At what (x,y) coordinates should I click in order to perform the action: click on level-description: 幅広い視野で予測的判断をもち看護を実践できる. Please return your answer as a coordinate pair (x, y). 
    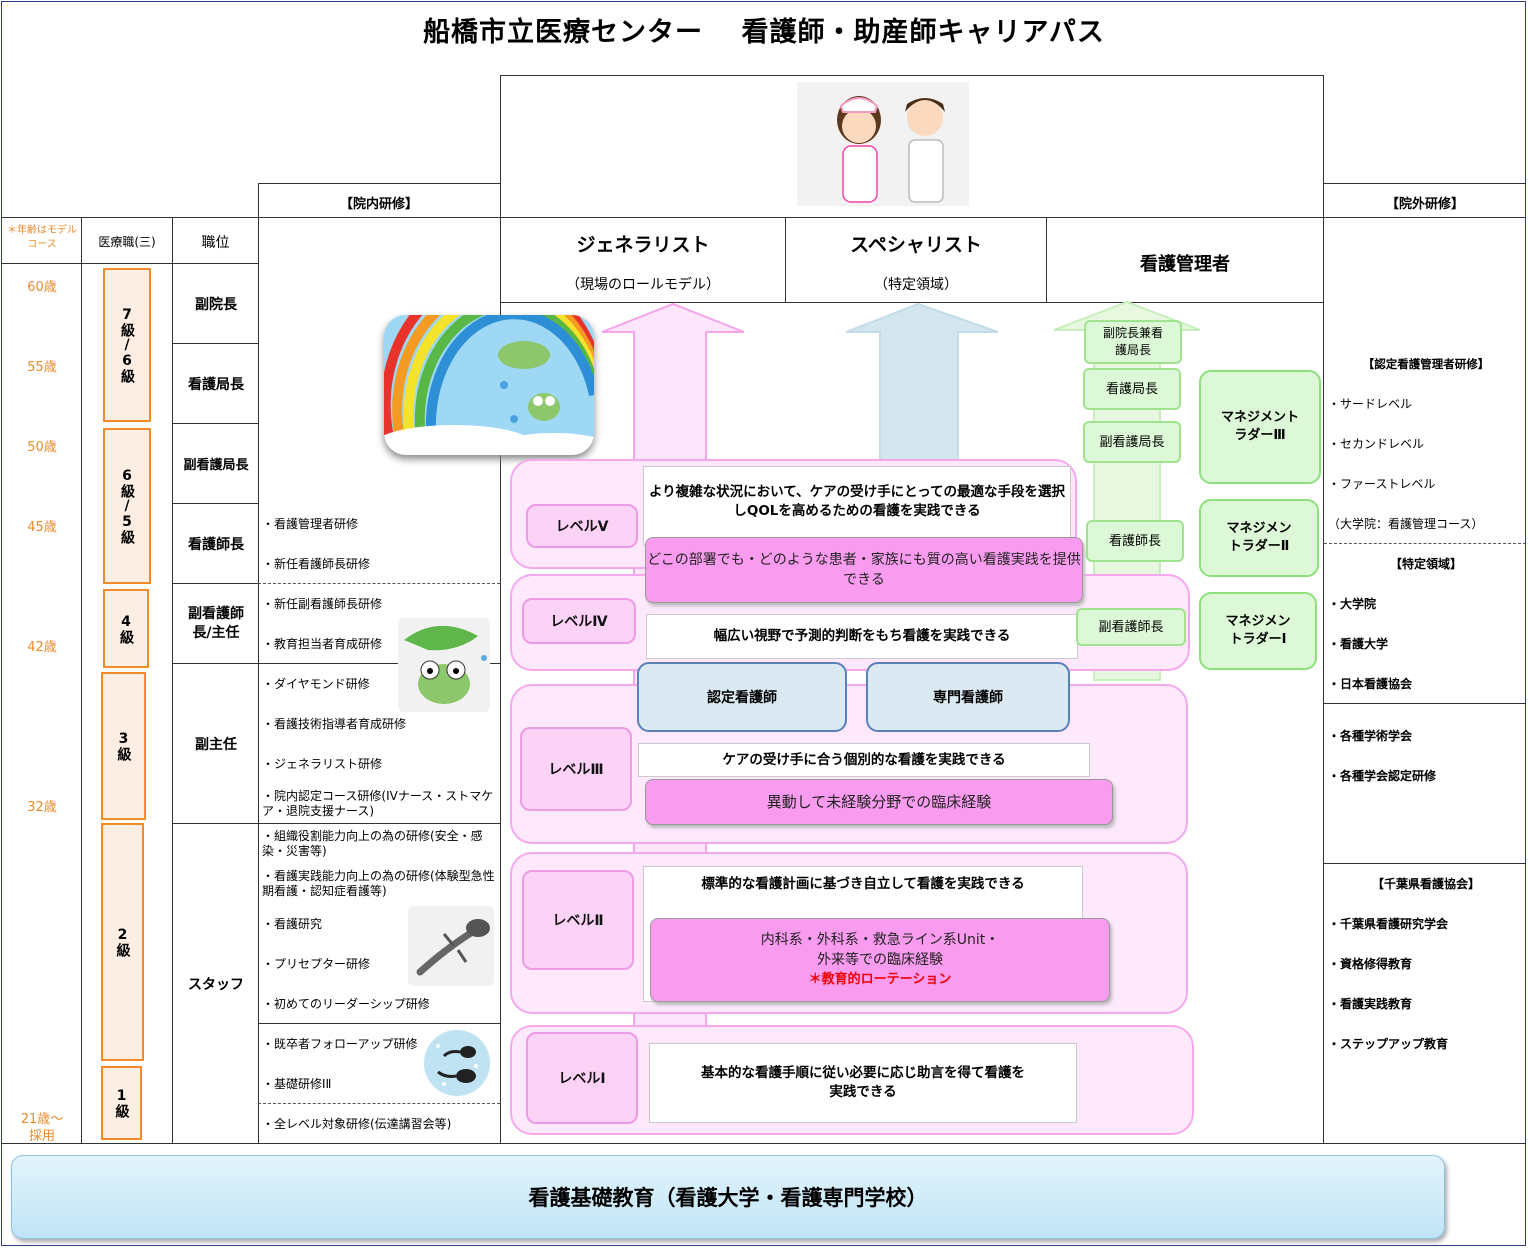
    Looking at the image, I should click on (862, 636).